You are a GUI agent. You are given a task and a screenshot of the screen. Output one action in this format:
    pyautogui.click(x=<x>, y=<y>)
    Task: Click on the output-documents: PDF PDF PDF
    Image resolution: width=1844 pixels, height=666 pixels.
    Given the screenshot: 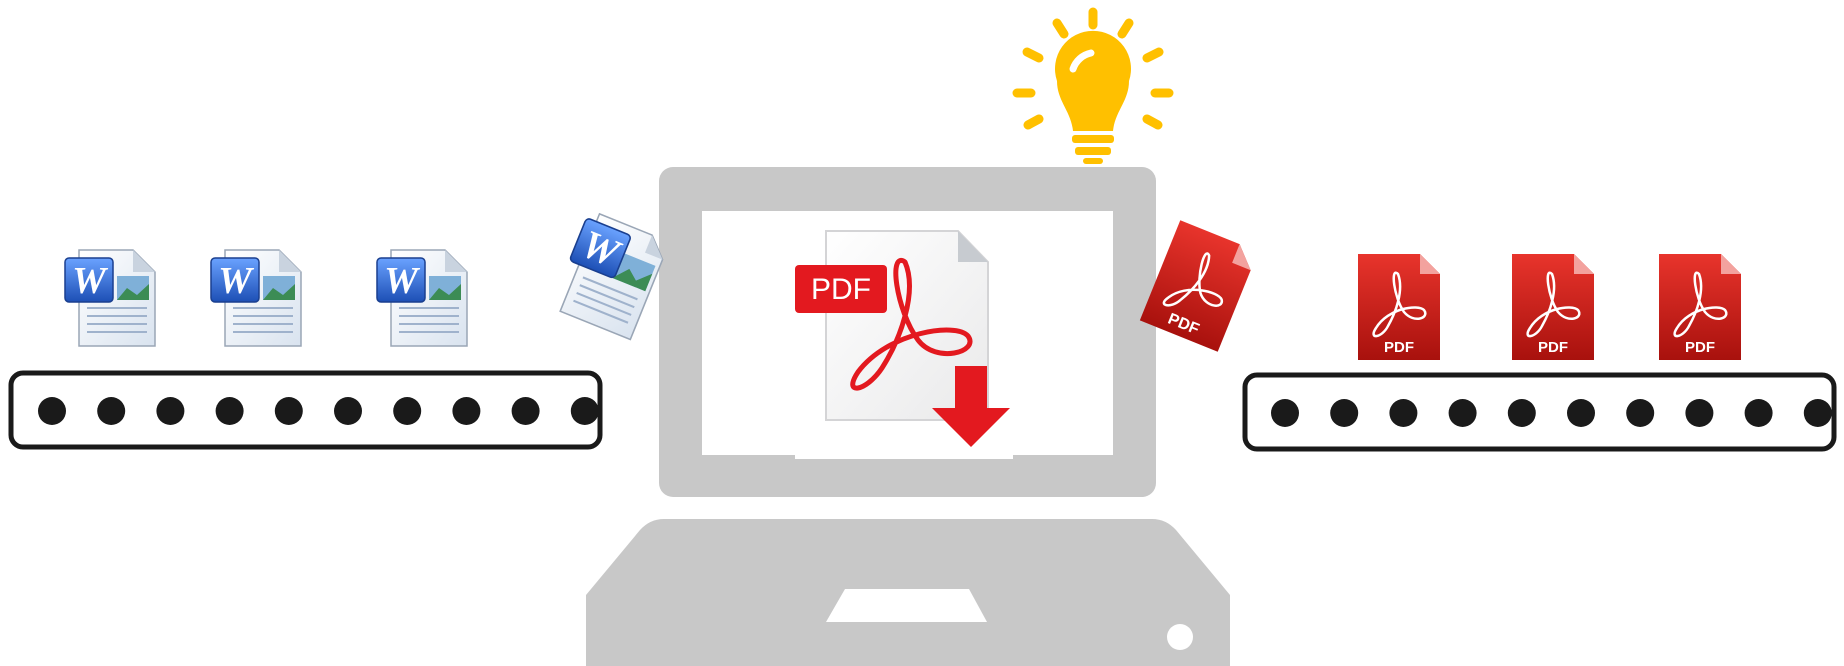 What is the action you would take?
    pyautogui.click(x=1549, y=307)
    